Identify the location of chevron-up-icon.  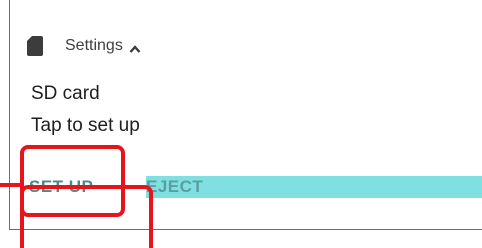
(135, 47).